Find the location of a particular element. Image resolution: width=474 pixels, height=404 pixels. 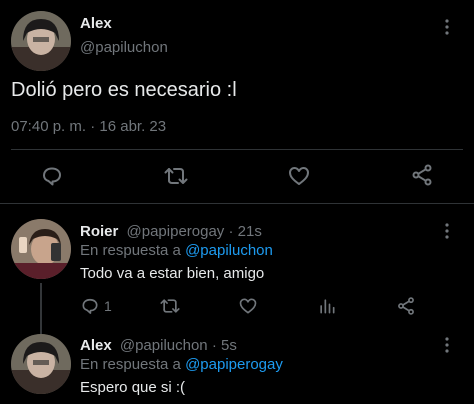

thread-line is located at coordinates (41, 308).